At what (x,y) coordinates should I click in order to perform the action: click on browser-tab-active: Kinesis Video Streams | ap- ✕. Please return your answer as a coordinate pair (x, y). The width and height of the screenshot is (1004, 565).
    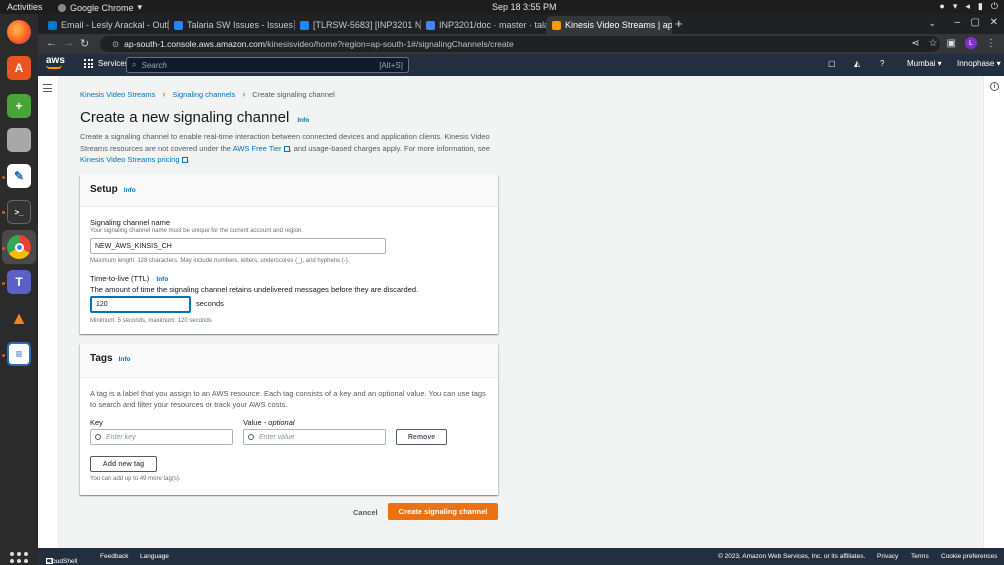
    Looking at the image, I should click on (609, 25).